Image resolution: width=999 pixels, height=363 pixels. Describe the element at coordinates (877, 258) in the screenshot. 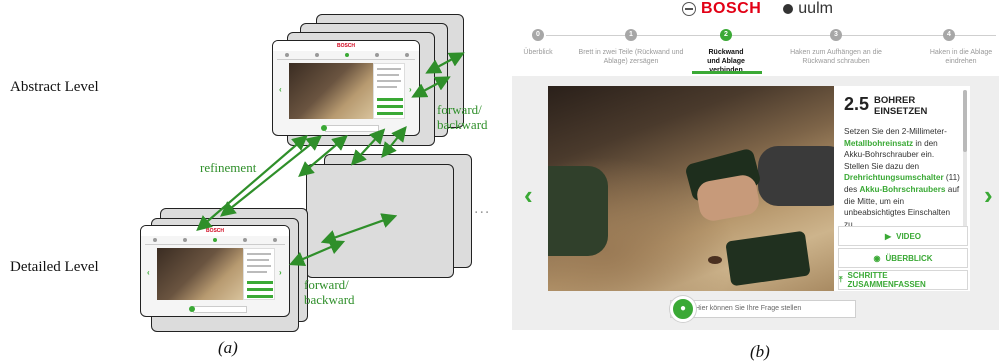

I see `eye-icon: ◉` at that location.